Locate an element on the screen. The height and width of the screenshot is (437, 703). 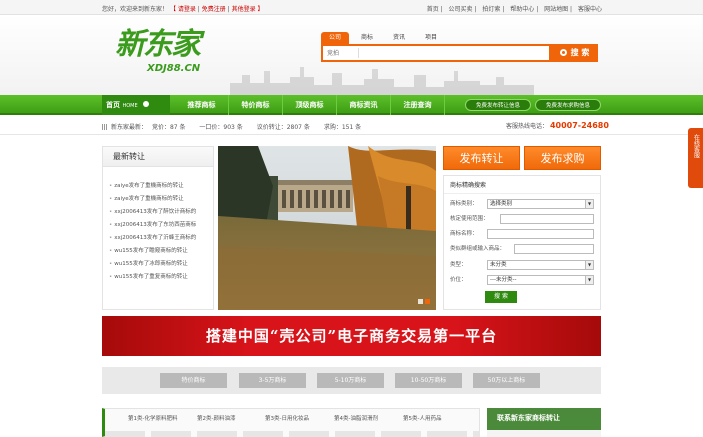
latest-transfers-title: 最新转让 is located at coordinates (158, 157).